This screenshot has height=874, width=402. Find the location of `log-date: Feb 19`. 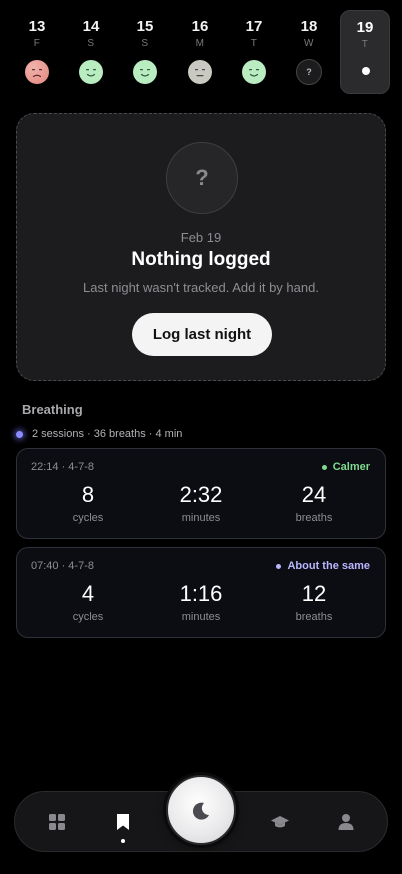

log-date: Feb 19 is located at coordinates (201, 237).